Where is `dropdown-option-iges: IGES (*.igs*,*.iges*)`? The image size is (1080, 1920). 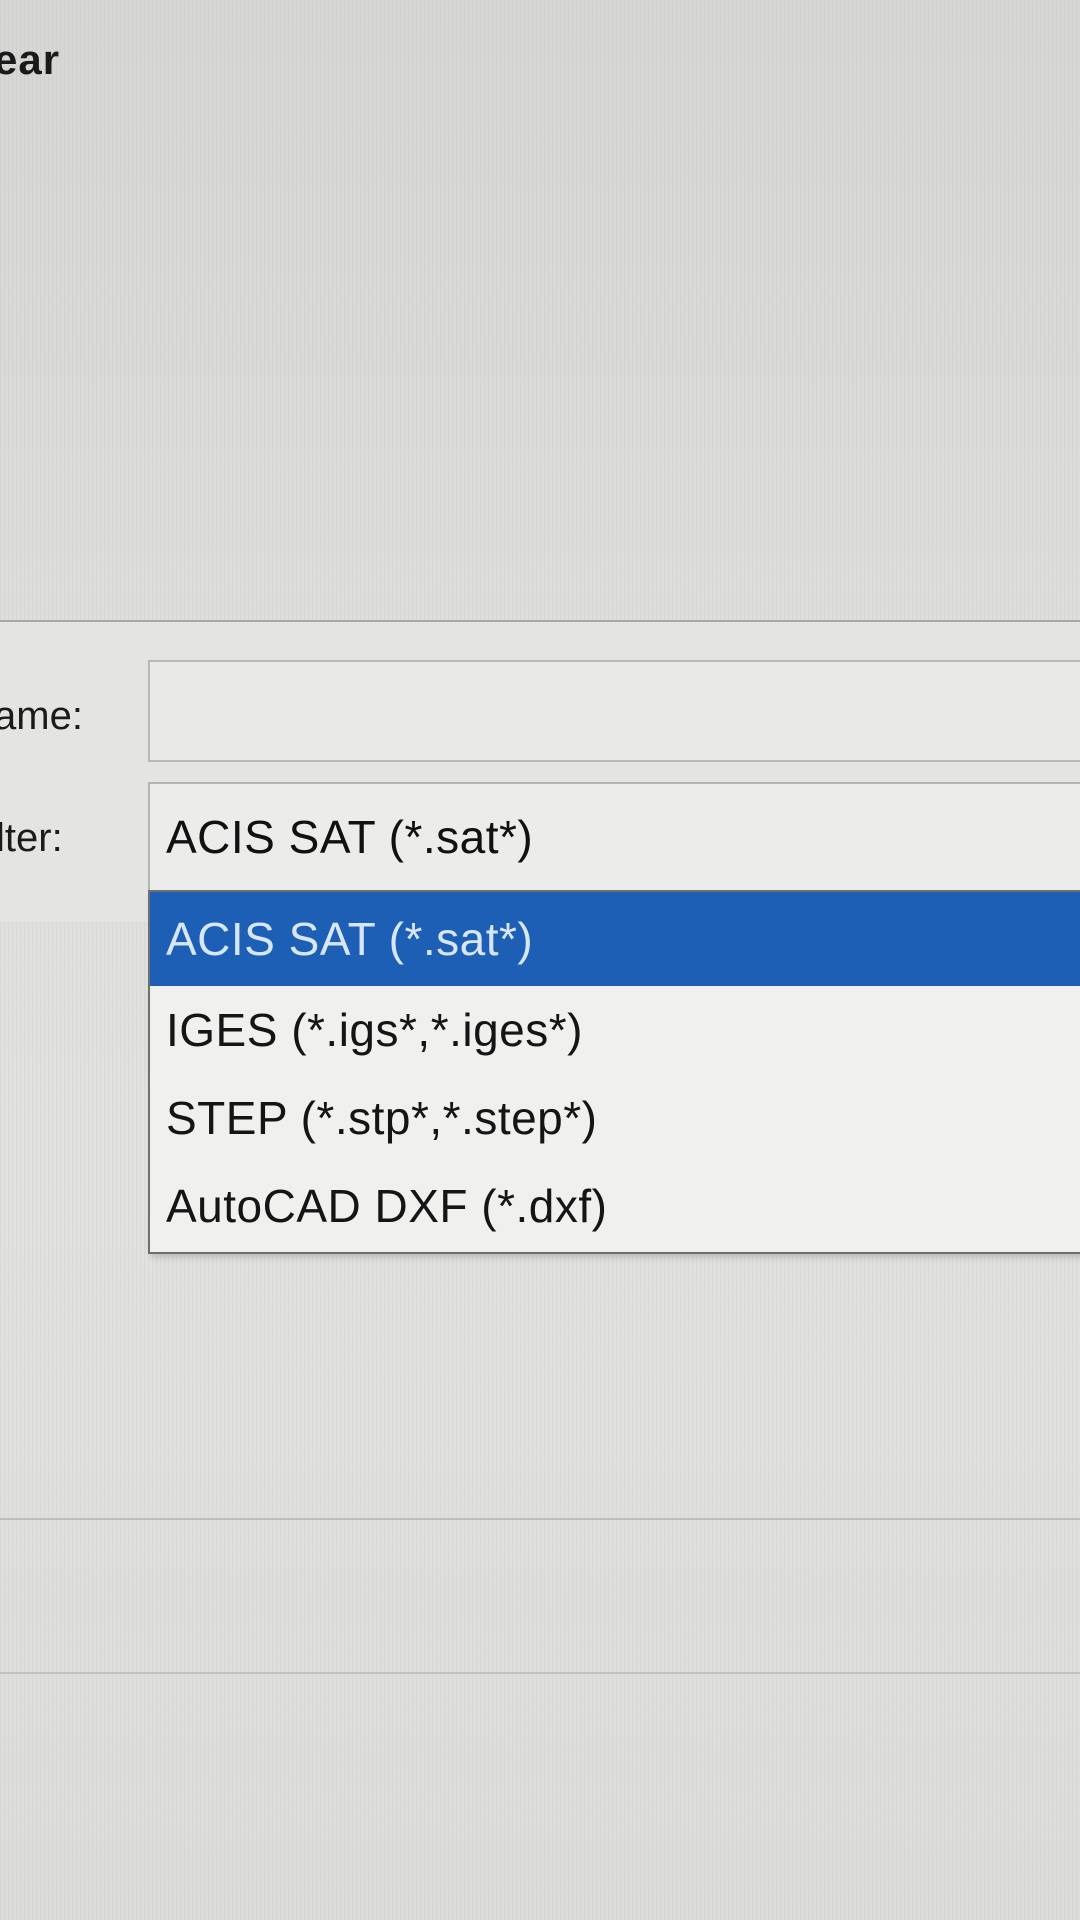
dropdown-option-iges: IGES (*.igs*,*.iges*) is located at coordinates (615, 1030).